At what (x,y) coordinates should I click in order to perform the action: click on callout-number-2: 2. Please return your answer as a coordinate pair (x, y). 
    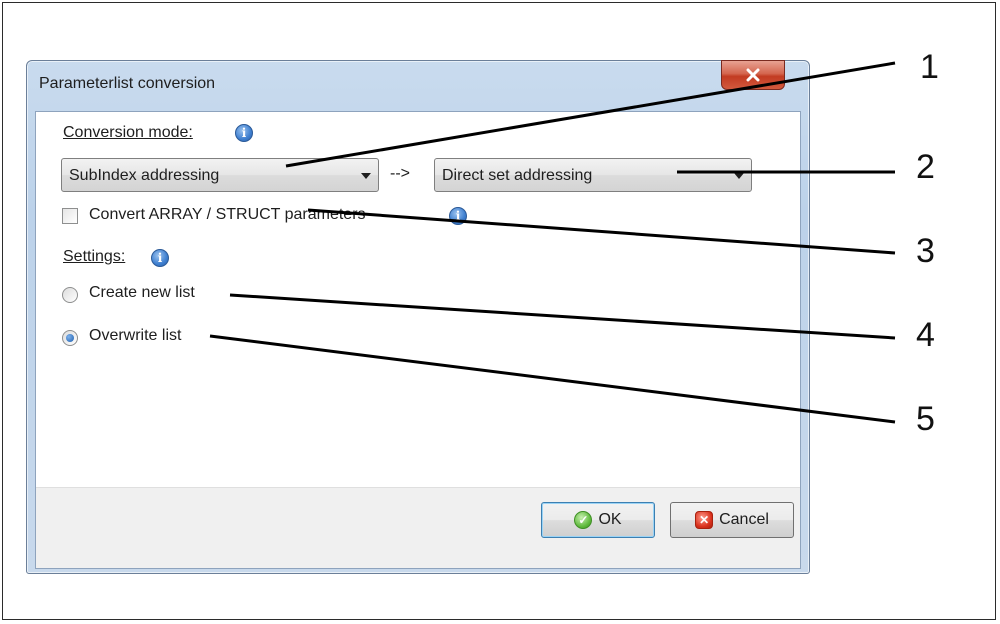
    Looking at the image, I should click on (925, 167).